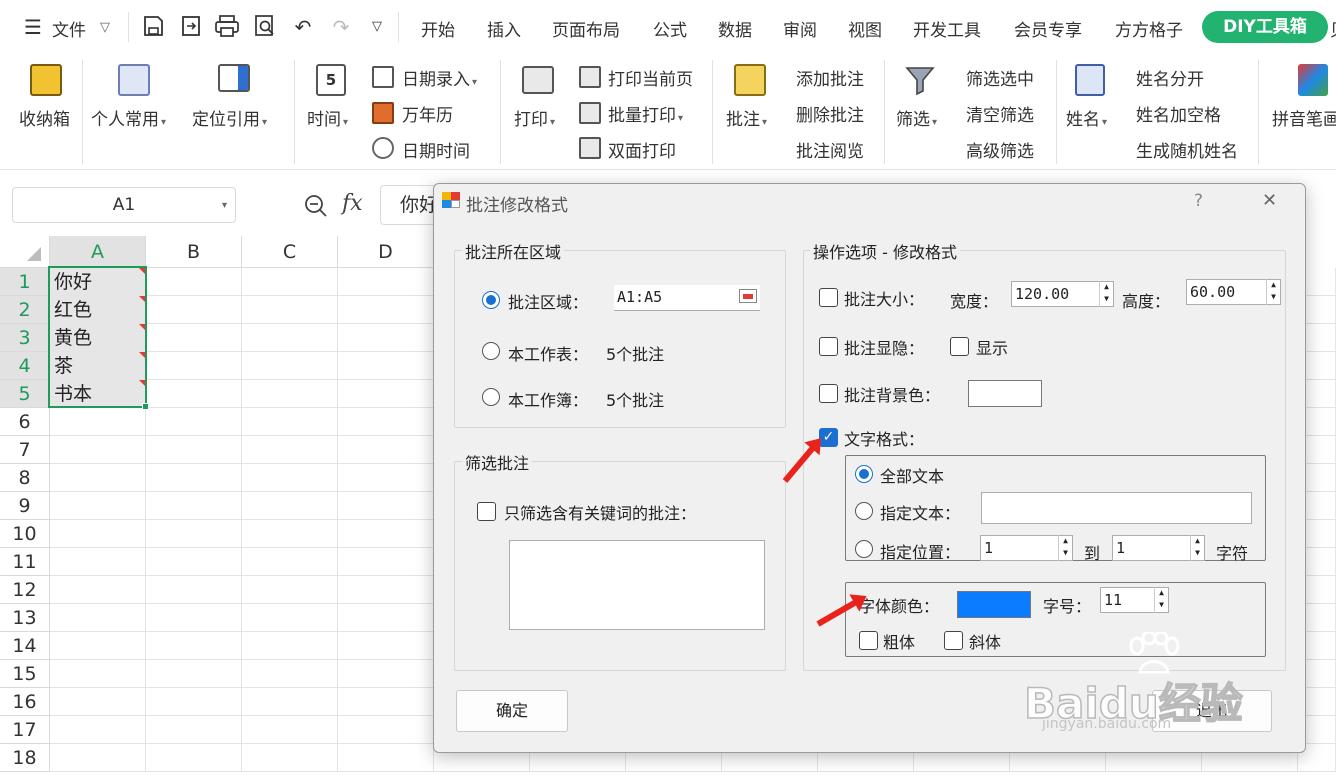 This screenshot has width=1336, height=775. Describe the element at coordinates (491, 397) in the screenshot. I see `workbook-radio` at that location.